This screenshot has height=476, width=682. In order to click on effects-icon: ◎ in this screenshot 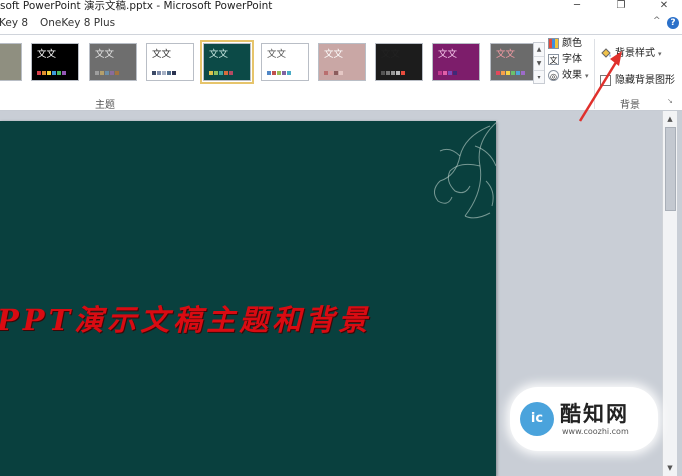, I will do `click(553, 75)`.